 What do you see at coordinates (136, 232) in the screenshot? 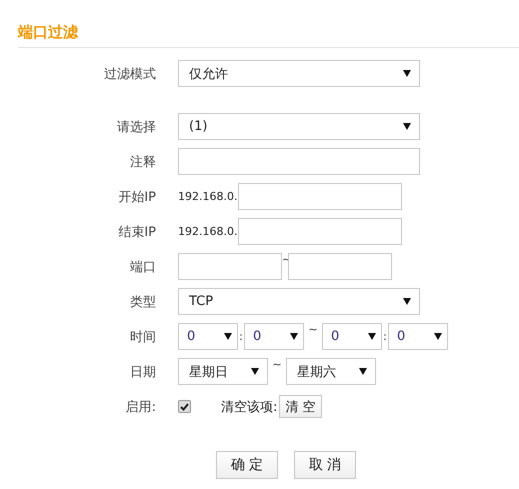
I see `field-label: 结束IP` at bounding box center [136, 232].